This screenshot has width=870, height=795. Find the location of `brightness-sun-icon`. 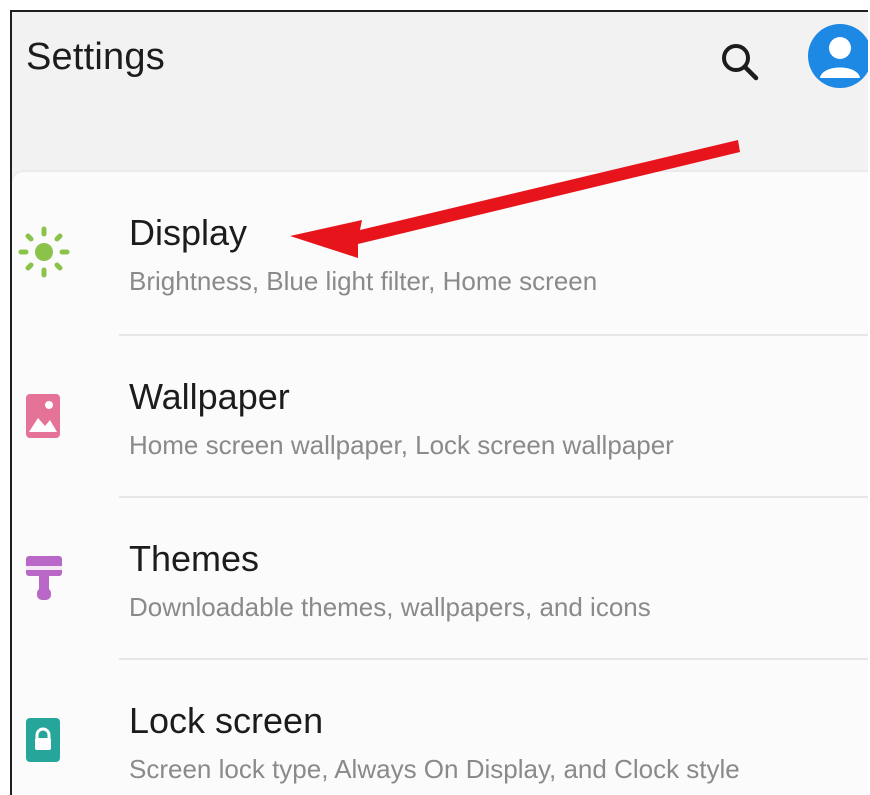

brightness-sun-icon is located at coordinates (44, 252).